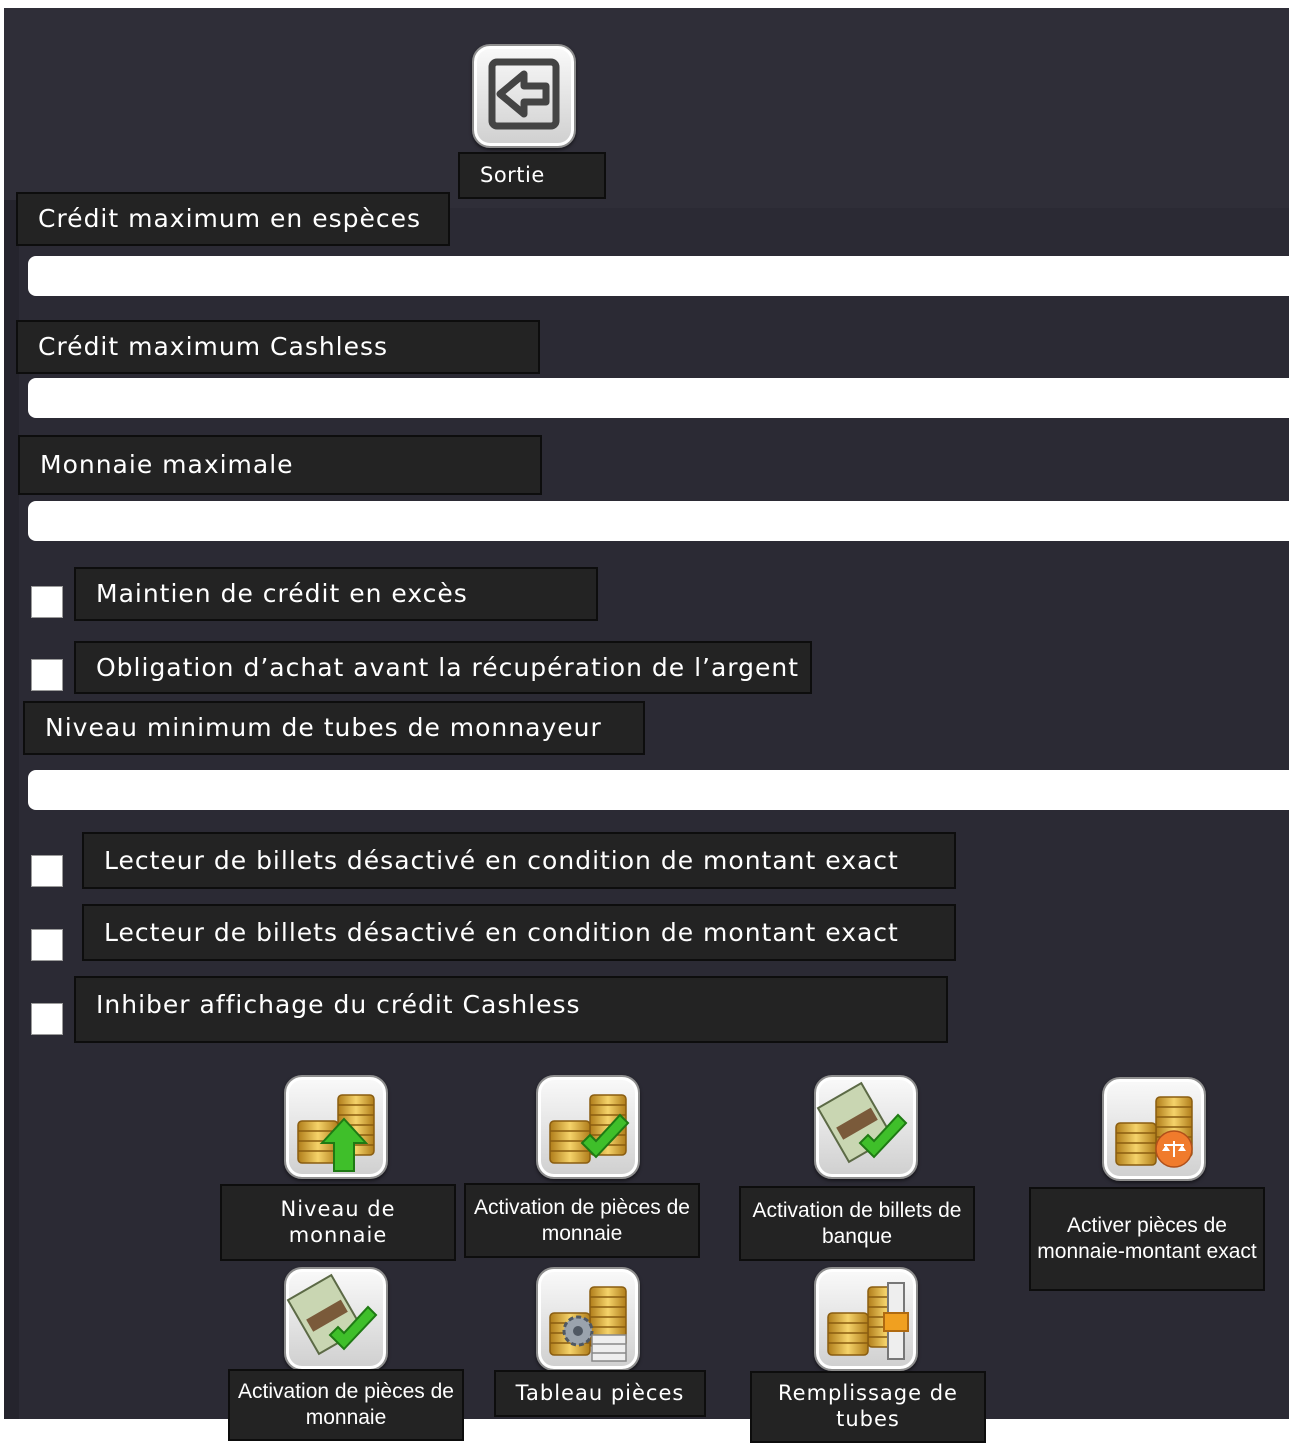 The width and height of the screenshot is (1289, 1443). Describe the element at coordinates (47, 675) in the screenshot. I see `purchase-before-refund-checkbox` at that location.